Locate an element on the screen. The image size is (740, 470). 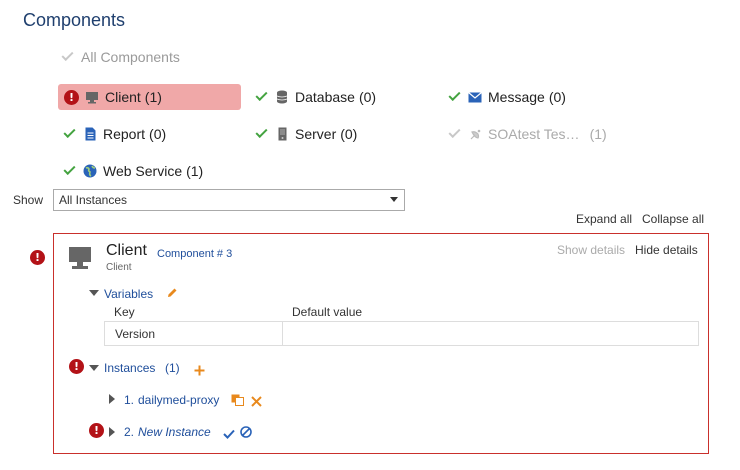
table-row: Version is located at coordinates (401, 333).